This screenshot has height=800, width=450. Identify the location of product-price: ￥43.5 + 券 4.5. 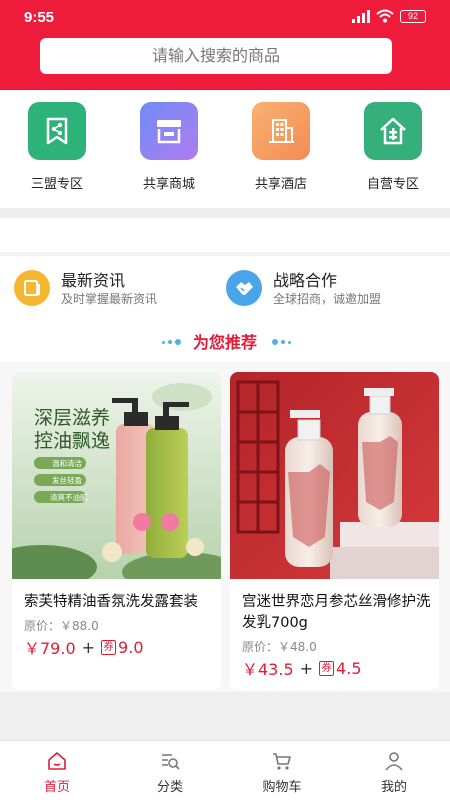
(302, 668).